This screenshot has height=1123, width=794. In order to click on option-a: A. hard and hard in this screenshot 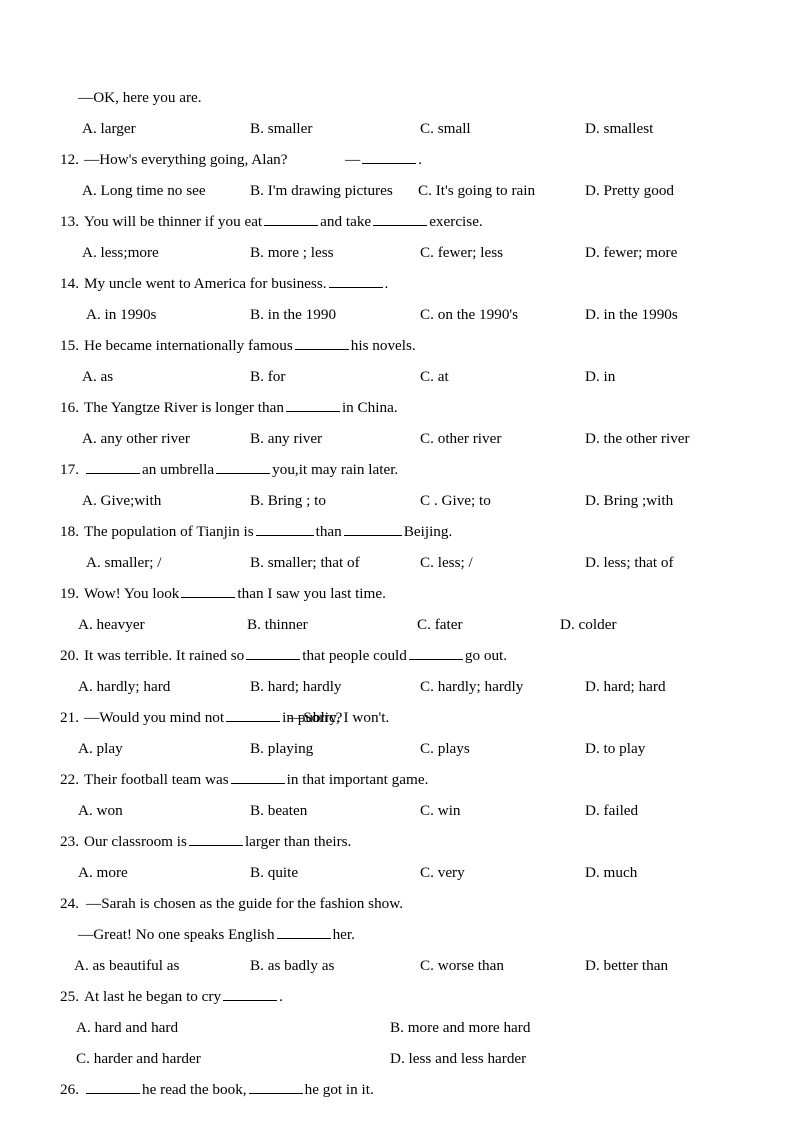, I will do `click(127, 1027)`.